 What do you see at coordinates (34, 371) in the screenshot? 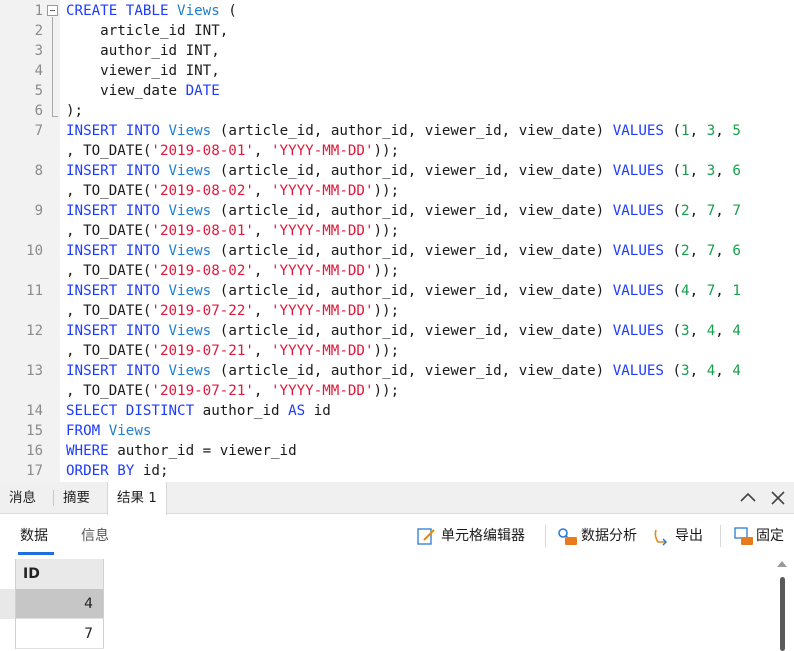
I see `line-number: 13` at bounding box center [34, 371].